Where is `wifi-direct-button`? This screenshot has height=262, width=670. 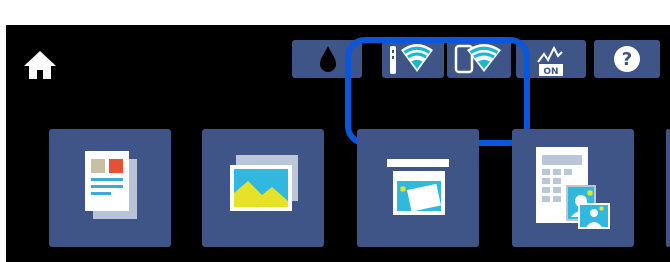 wifi-direct-button is located at coordinates (479, 59).